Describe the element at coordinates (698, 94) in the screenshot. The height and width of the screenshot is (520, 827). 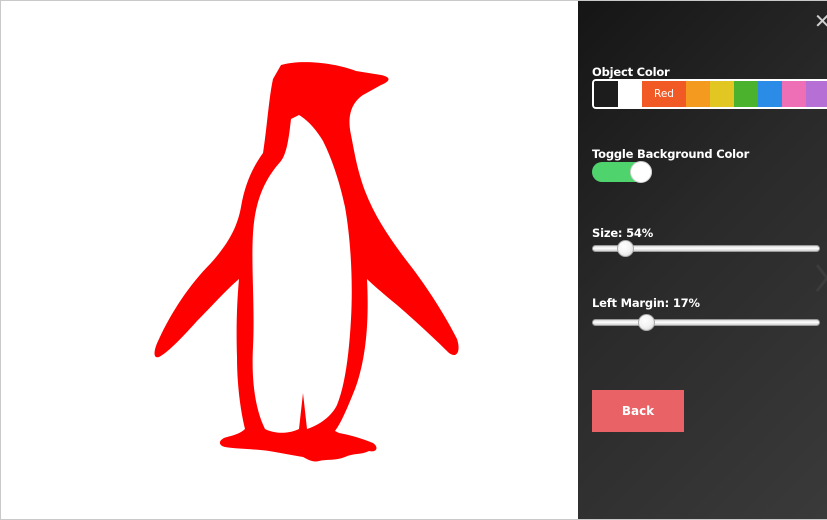
I see `swatch-orange` at that location.